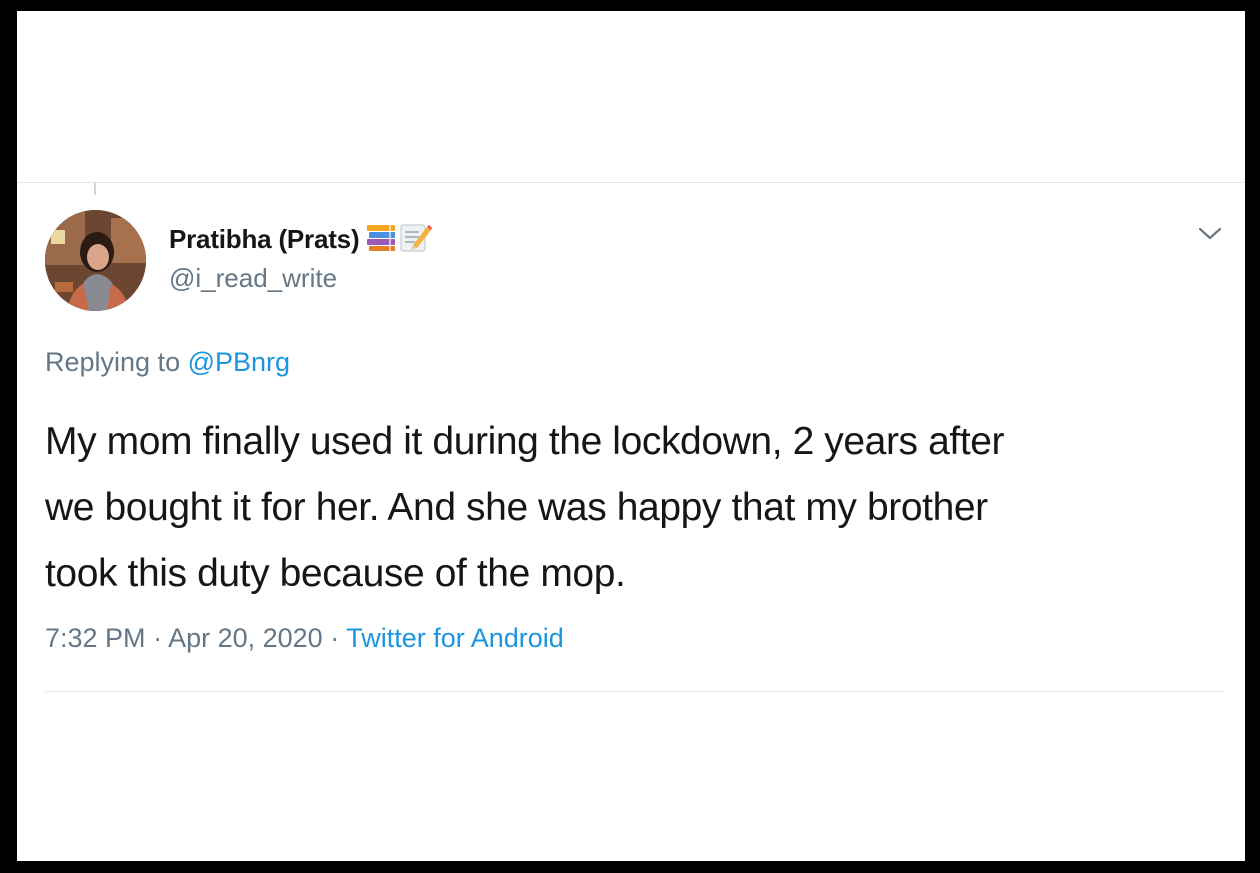 This screenshot has width=1260, height=873. I want to click on display-name: Pratibha (Prats), so click(264, 239).